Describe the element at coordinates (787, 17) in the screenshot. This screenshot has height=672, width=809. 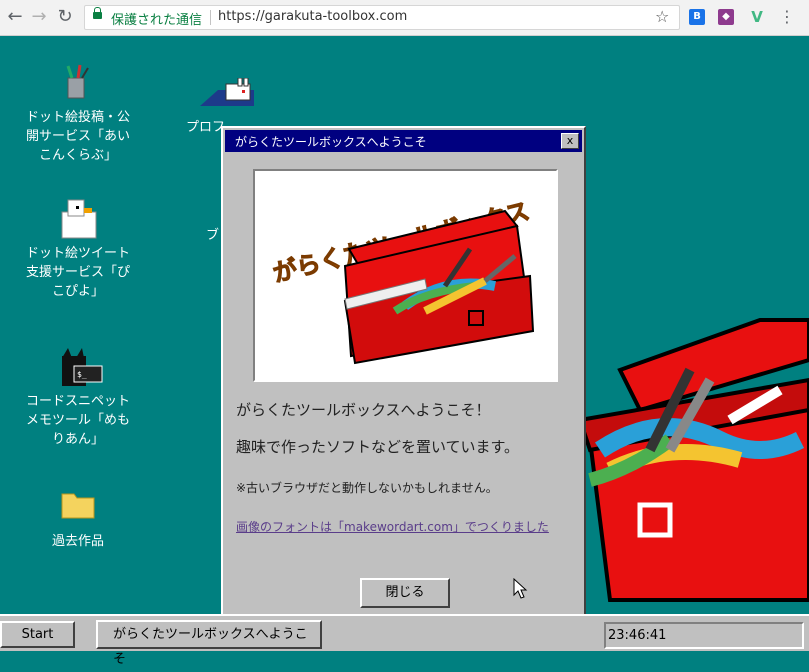
I see `menu-dots-icon: ⋮` at that location.